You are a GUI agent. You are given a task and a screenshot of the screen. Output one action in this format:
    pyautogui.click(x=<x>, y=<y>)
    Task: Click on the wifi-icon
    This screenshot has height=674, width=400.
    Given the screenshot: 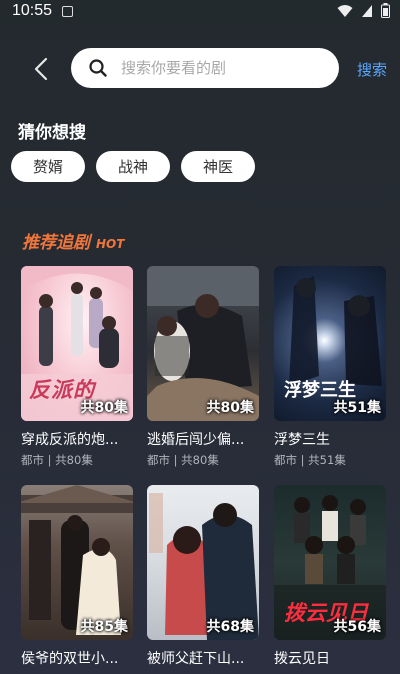 What is the action you would take?
    pyautogui.click(x=345, y=10)
    